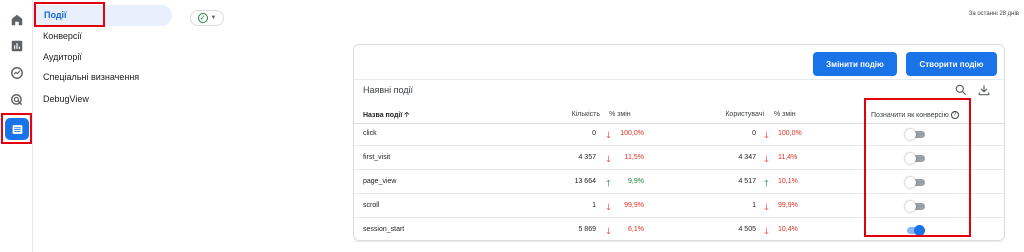  Describe the element at coordinates (632, 133) in the screenshot. I see `event-count-change: 100,0%` at that location.